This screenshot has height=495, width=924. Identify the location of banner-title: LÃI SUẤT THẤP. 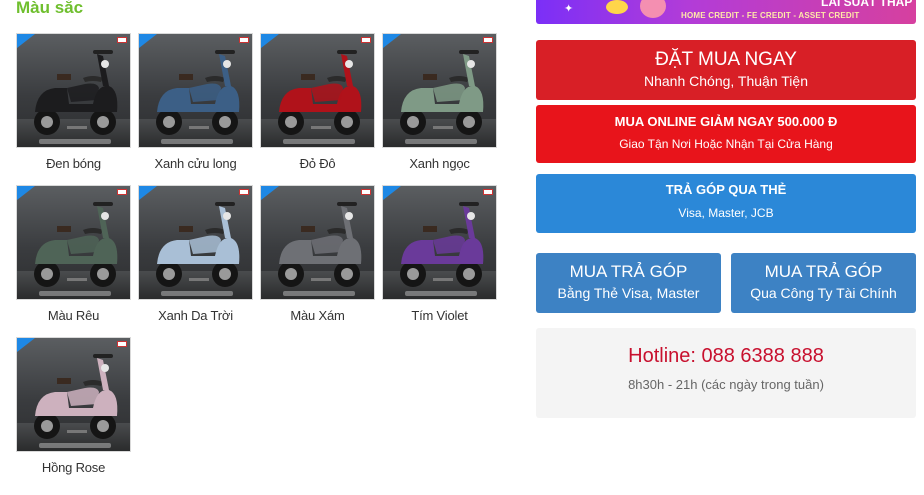
(867, 4).